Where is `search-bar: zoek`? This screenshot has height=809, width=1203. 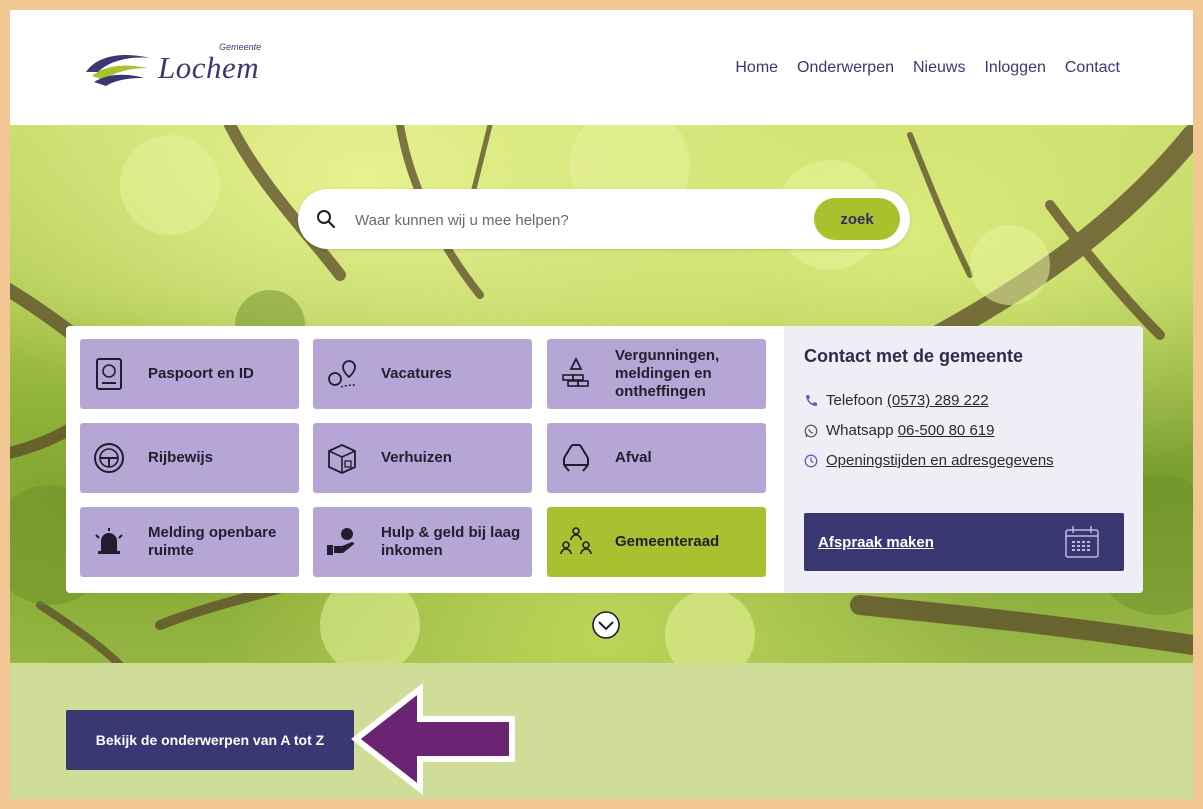 search-bar: zoek is located at coordinates (604, 219).